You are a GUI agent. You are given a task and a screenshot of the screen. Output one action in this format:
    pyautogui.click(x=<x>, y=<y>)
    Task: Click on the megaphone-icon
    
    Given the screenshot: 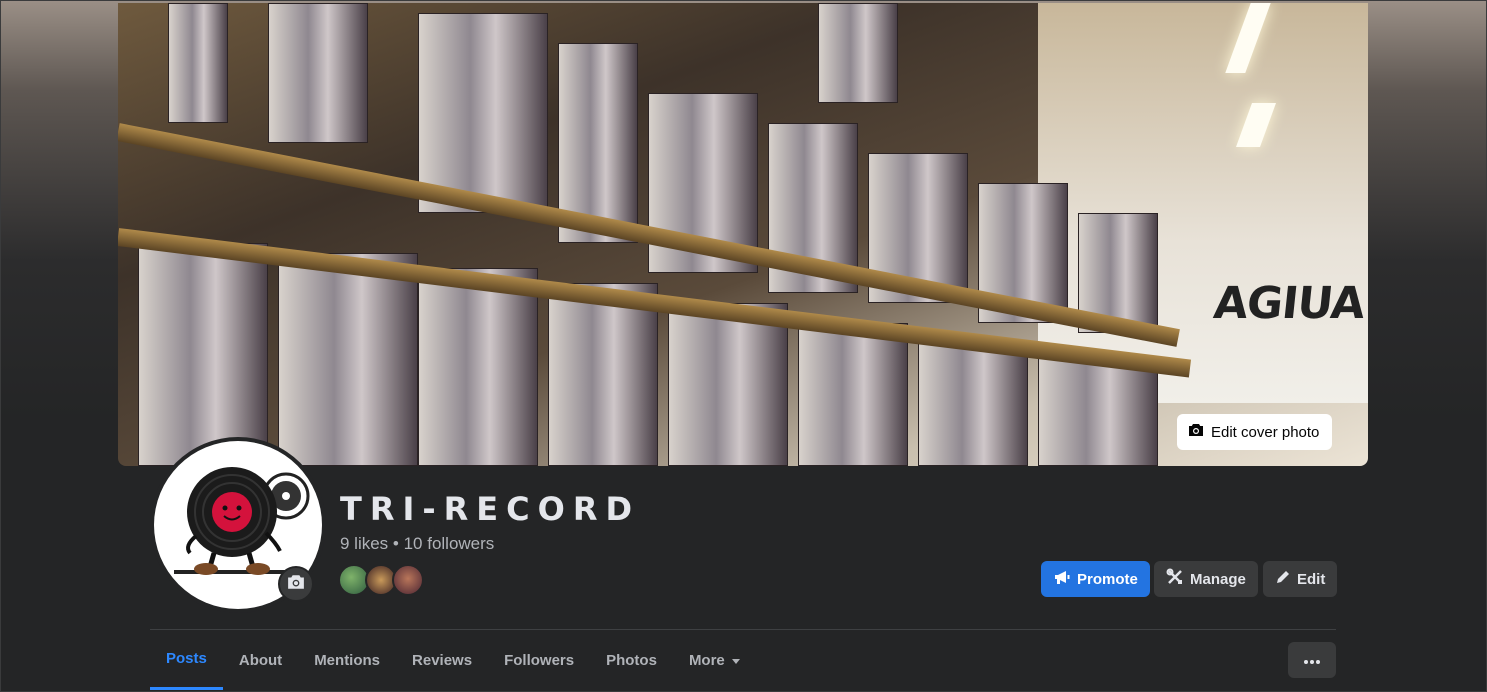 What is the action you would take?
    pyautogui.click(x=1062, y=579)
    